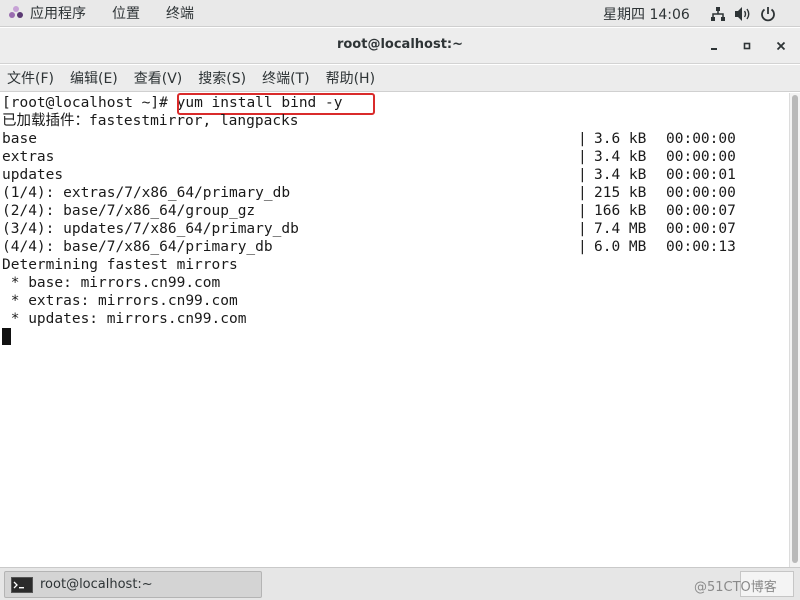  Describe the element at coordinates (400, 13) in the screenshot. I see `gnome-top-bar: 应用程序 位置 终端 星期四 14:06` at that location.